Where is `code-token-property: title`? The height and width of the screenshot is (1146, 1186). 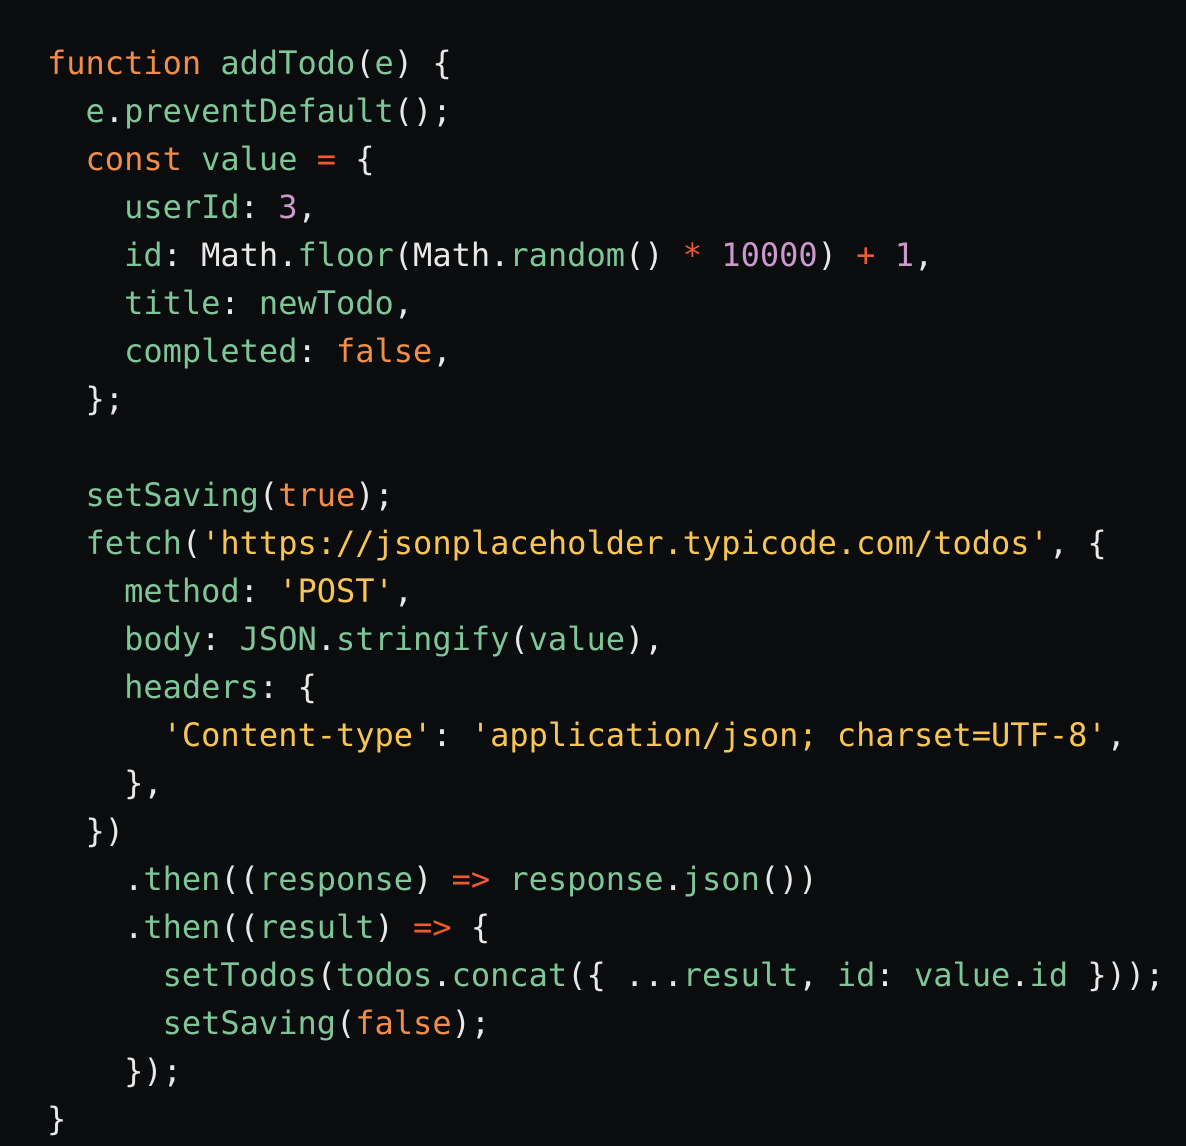
code-token-property: title is located at coordinates (172, 303).